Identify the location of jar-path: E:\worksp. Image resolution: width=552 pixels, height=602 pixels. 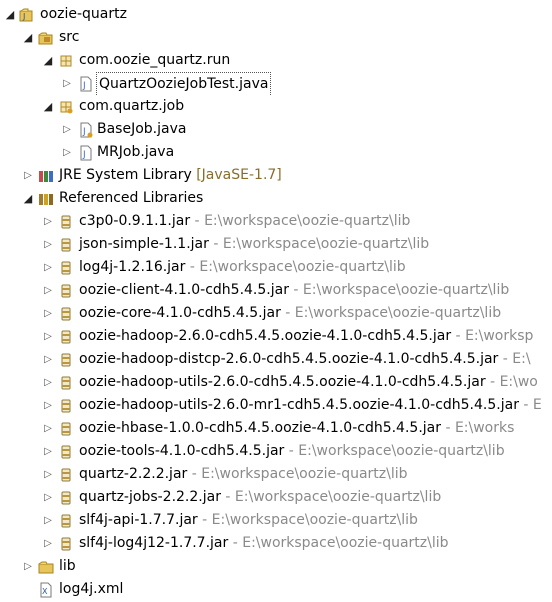
(499, 336).